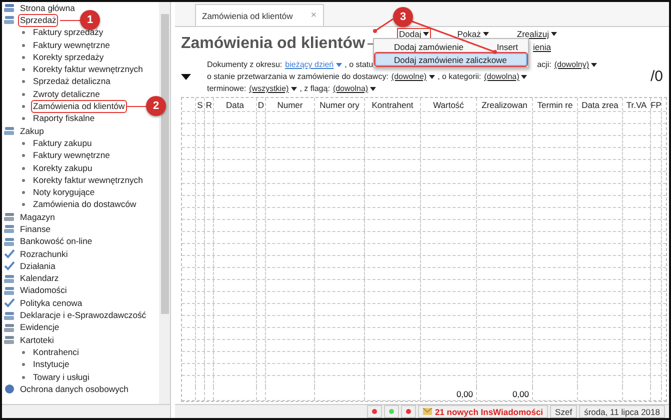  Describe the element at coordinates (359, 64) in the screenshot. I see `filter-label: , o statu` at that location.